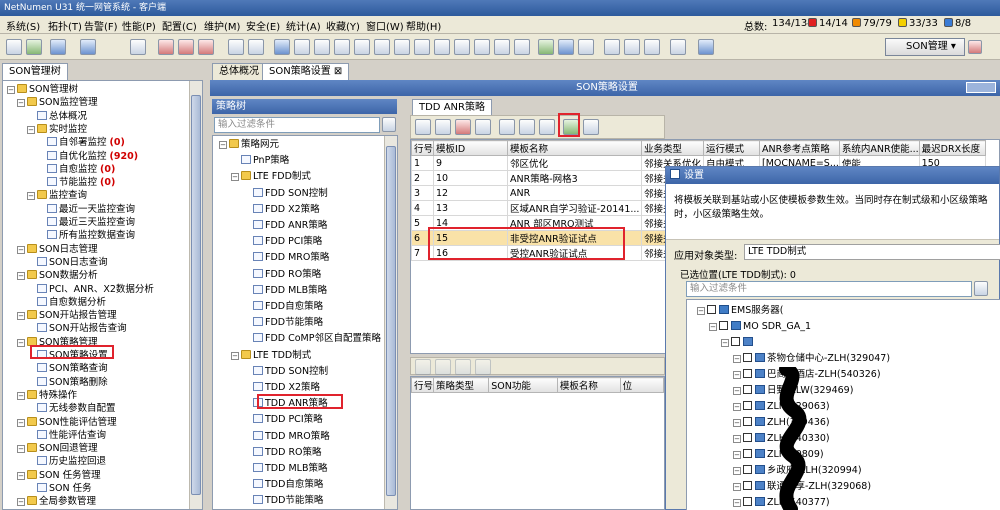  I want to click on left-tree-tab: SON管理树, so click(35, 71).